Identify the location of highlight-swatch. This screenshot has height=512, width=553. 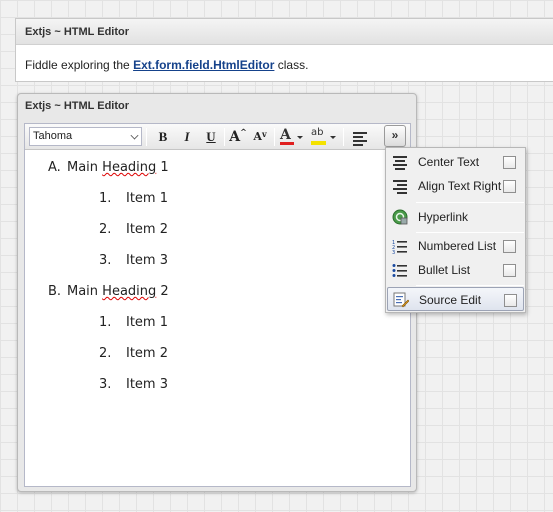
(318, 143).